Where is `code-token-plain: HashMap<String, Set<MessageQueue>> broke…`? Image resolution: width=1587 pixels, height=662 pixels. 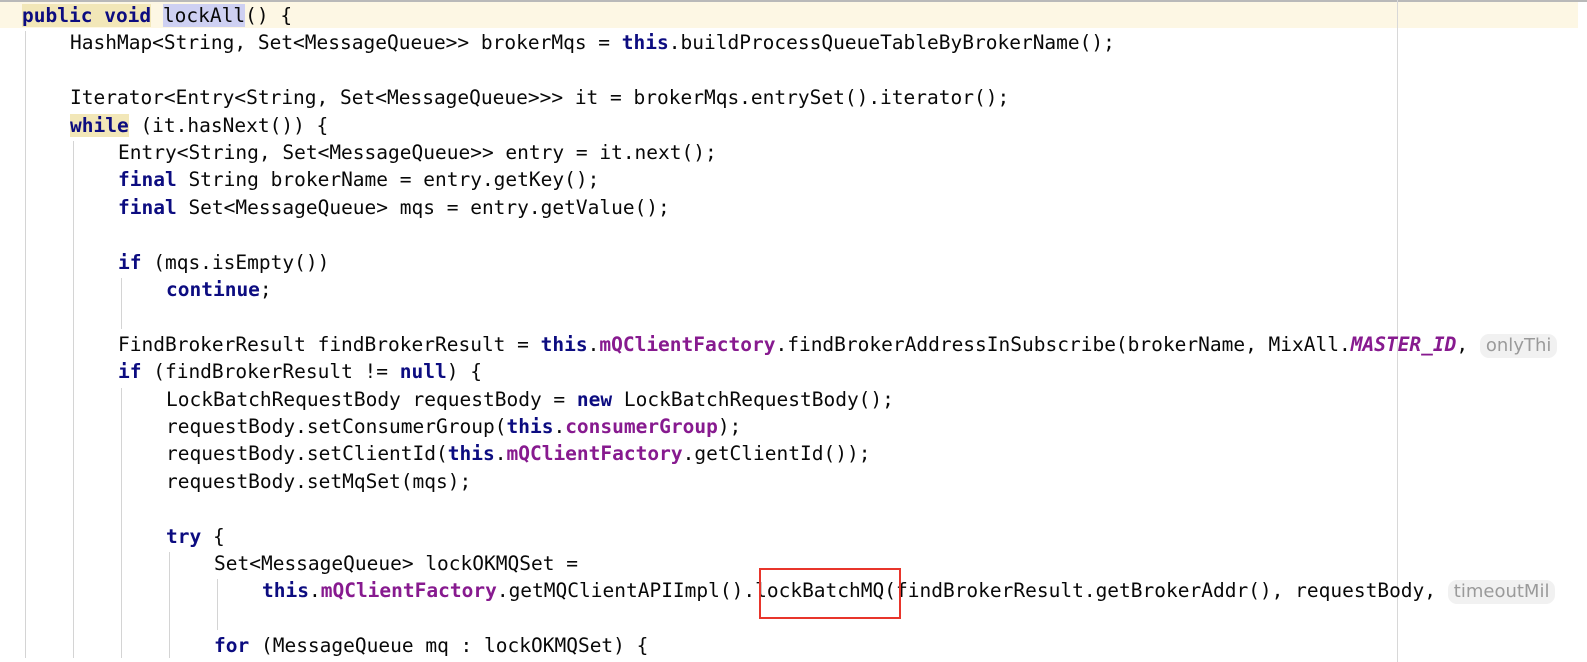 code-token-plain: HashMap<String, Set<MessageQueue>> broke… is located at coordinates (346, 43).